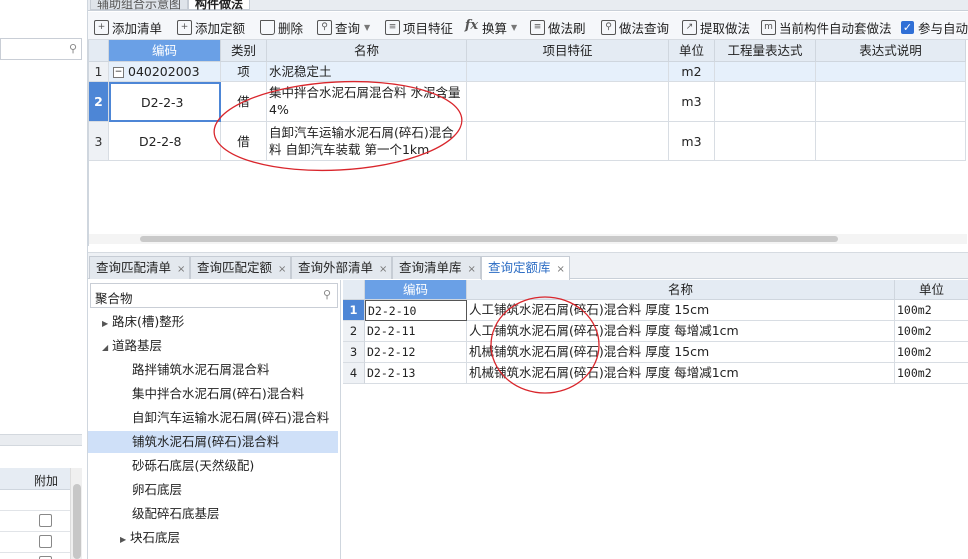 This screenshot has width=968, height=559. I want to click on left-search-input: ⚲, so click(41, 49).